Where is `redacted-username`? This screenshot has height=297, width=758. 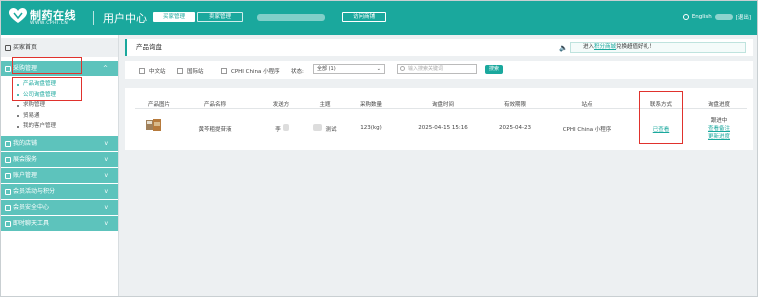 redacted-username is located at coordinates (291, 17).